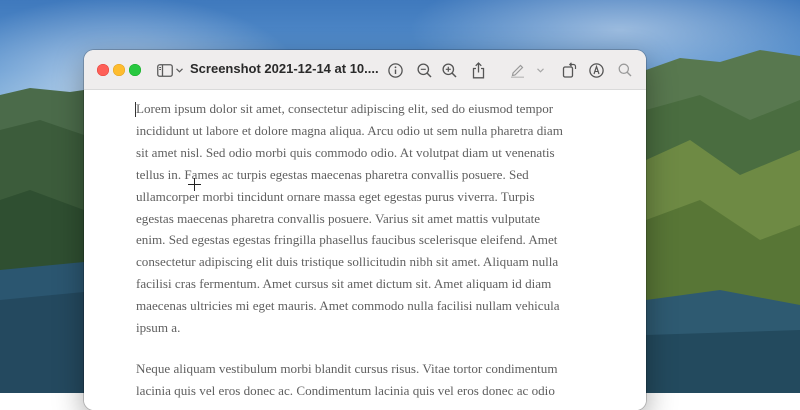 This screenshot has width=800, height=410. Describe the element at coordinates (135, 109) in the screenshot. I see `text-caret` at that location.